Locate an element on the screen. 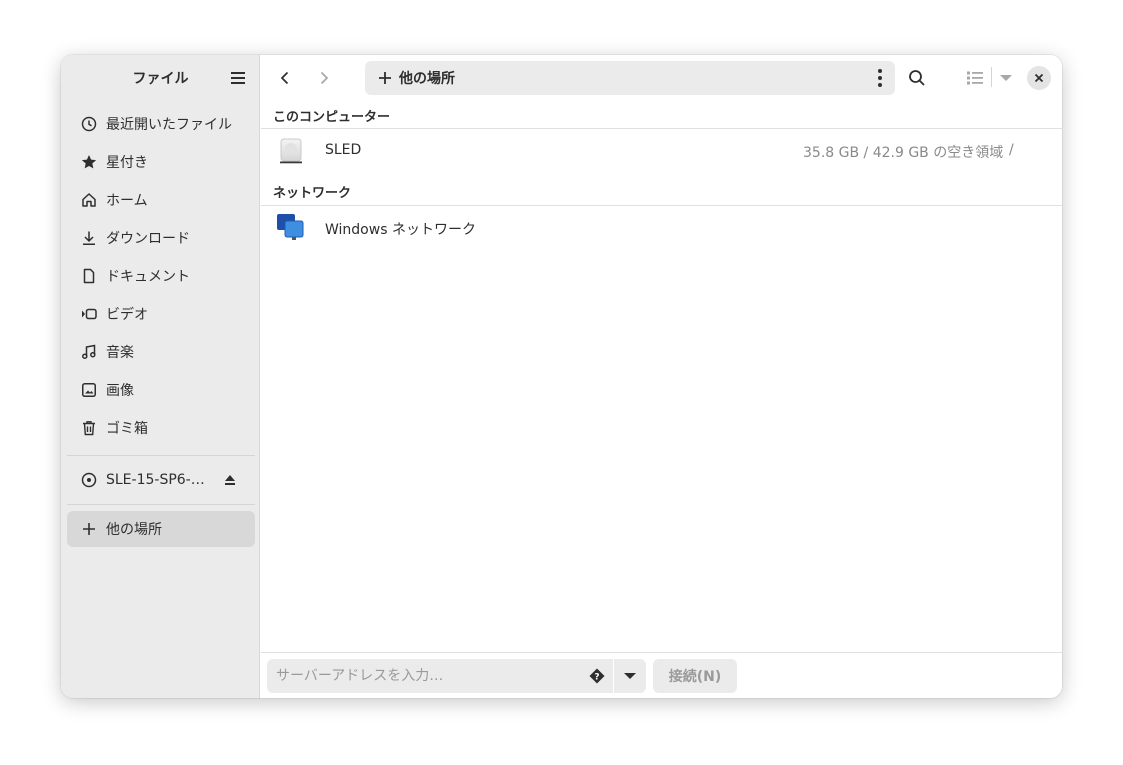 Image resolution: width=1123 pixels, height=765 pixels. location-row-windows-network: Windows ネットワーク is located at coordinates (661, 228).